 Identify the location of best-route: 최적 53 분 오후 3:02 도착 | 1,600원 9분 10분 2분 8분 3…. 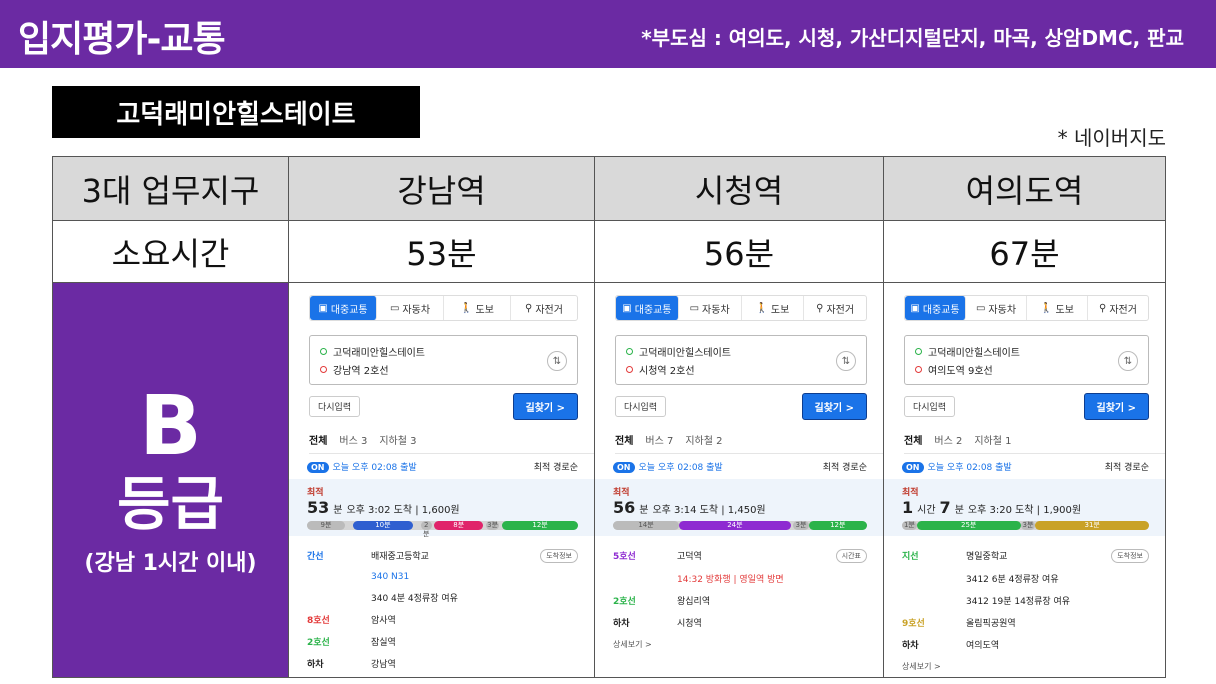
(441, 508).